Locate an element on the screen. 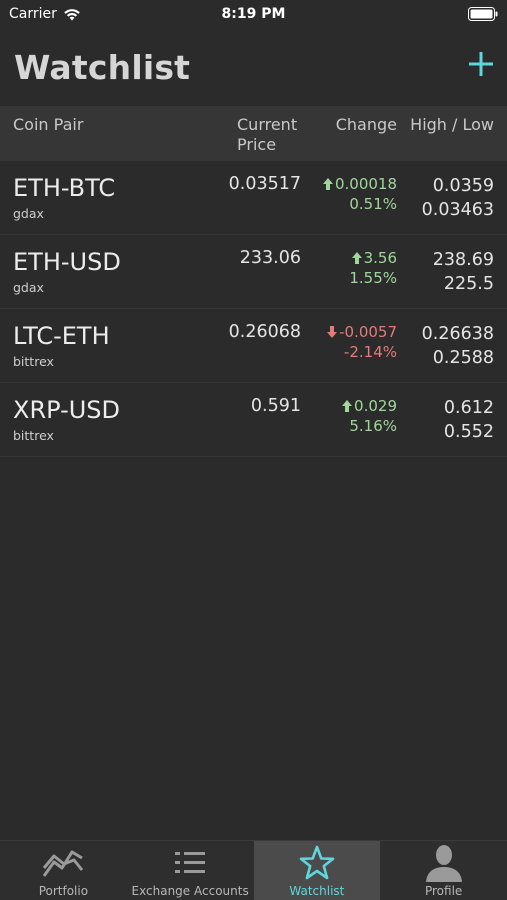 The height and width of the screenshot is (900, 507). low-value: 225.5 is located at coordinates (468, 284).